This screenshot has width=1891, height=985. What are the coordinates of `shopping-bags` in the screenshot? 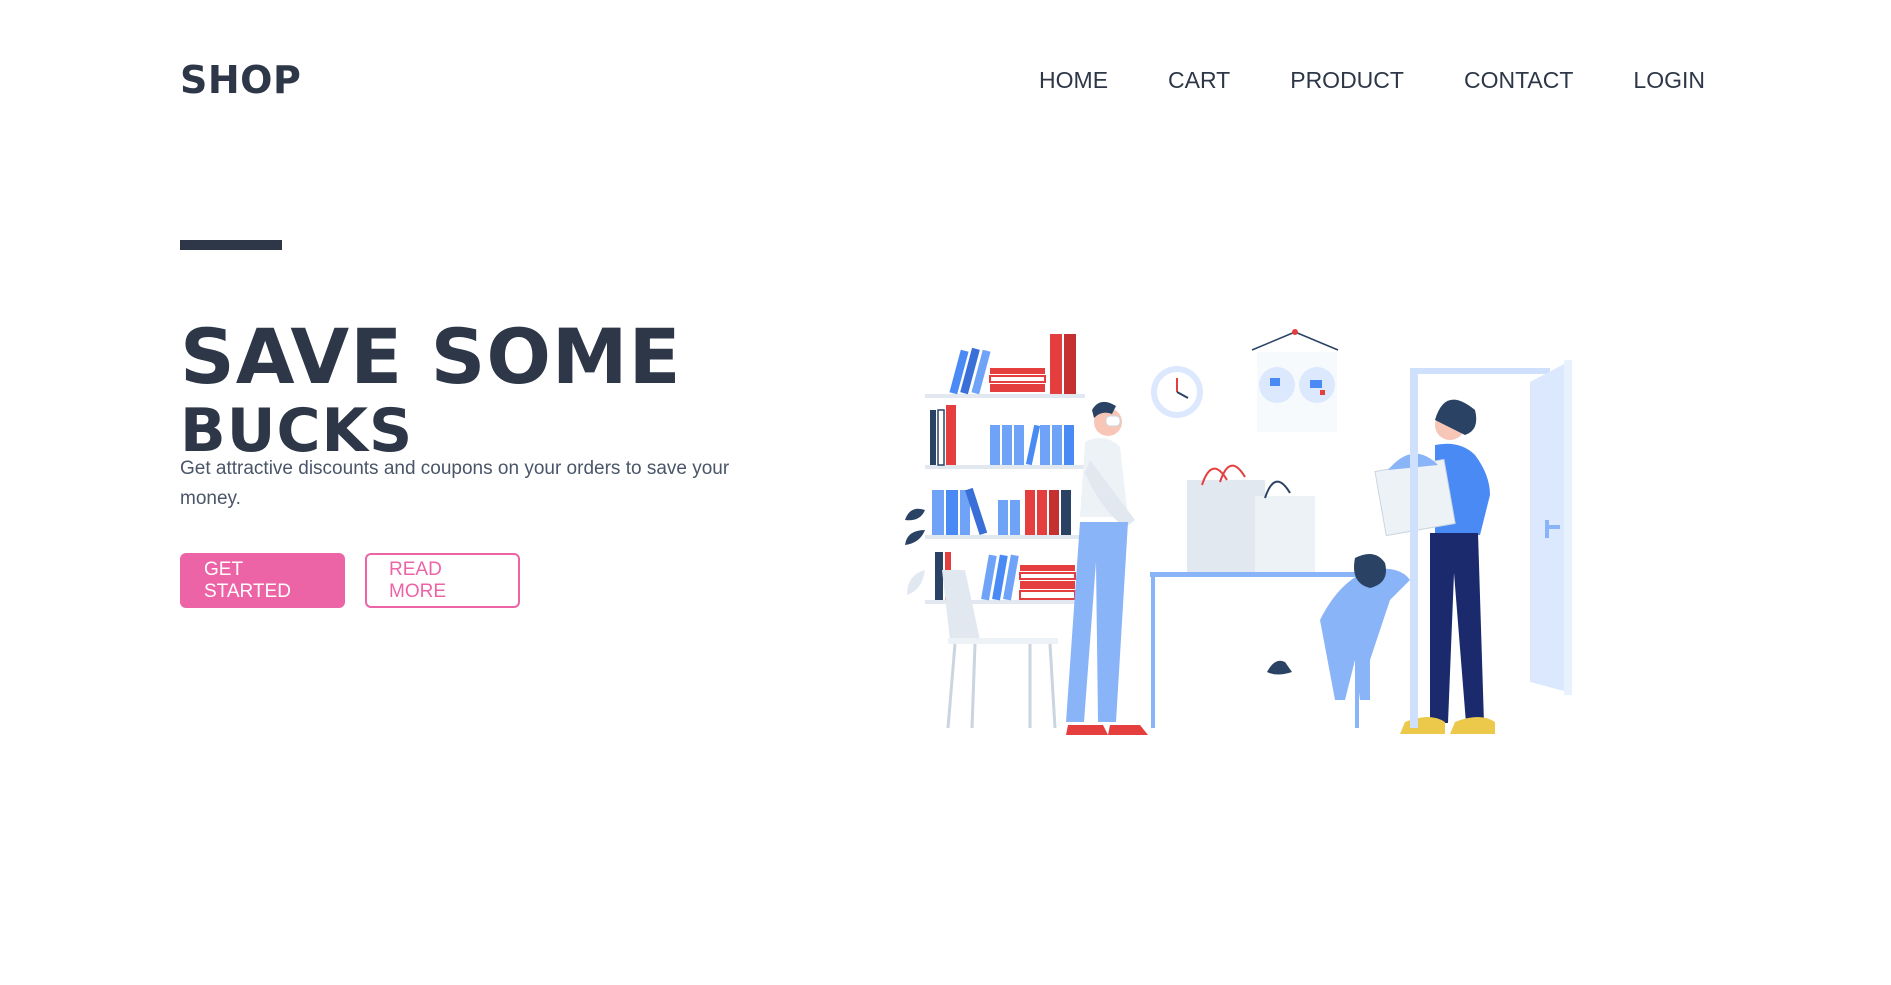 It's located at (1251, 518).